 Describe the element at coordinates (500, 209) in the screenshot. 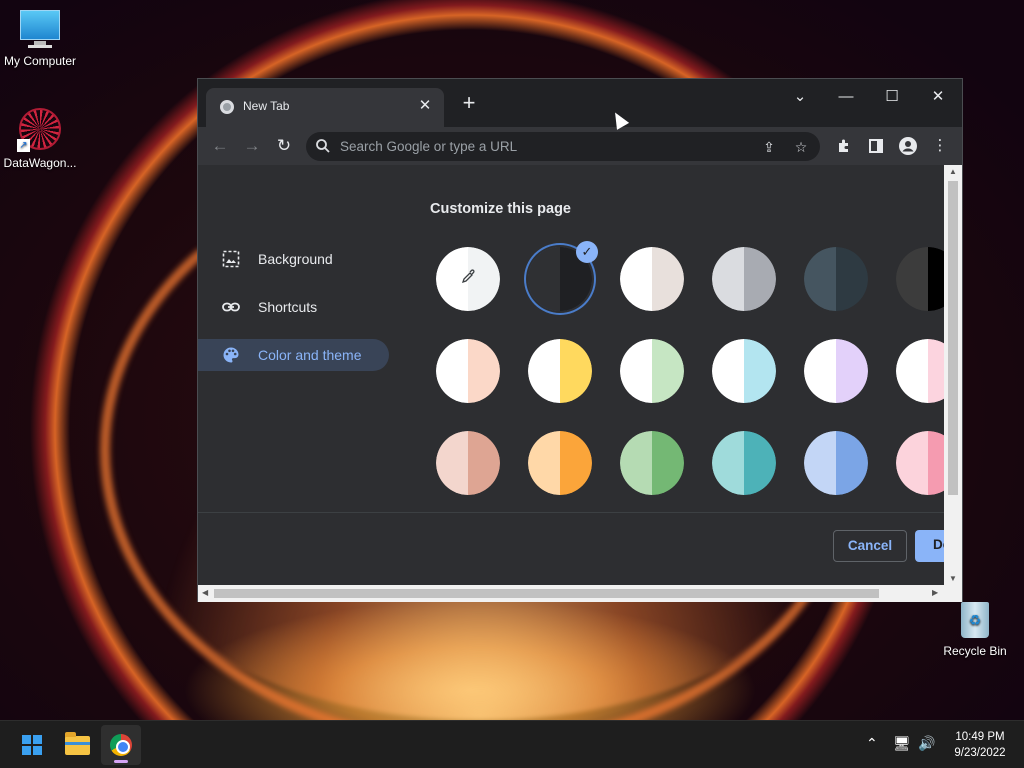

I see `page-title: Customize this page` at that location.